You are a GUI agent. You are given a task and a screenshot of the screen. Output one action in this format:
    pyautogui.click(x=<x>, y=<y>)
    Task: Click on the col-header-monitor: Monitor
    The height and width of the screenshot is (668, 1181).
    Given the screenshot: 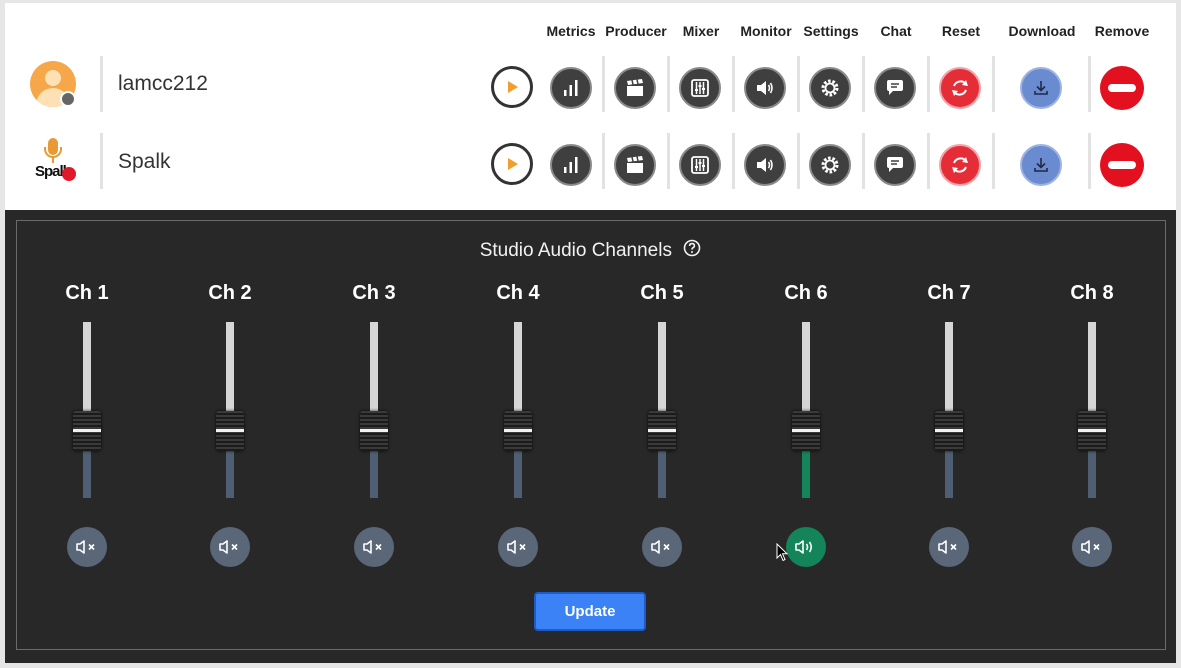 What is the action you would take?
    pyautogui.click(x=766, y=31)
    